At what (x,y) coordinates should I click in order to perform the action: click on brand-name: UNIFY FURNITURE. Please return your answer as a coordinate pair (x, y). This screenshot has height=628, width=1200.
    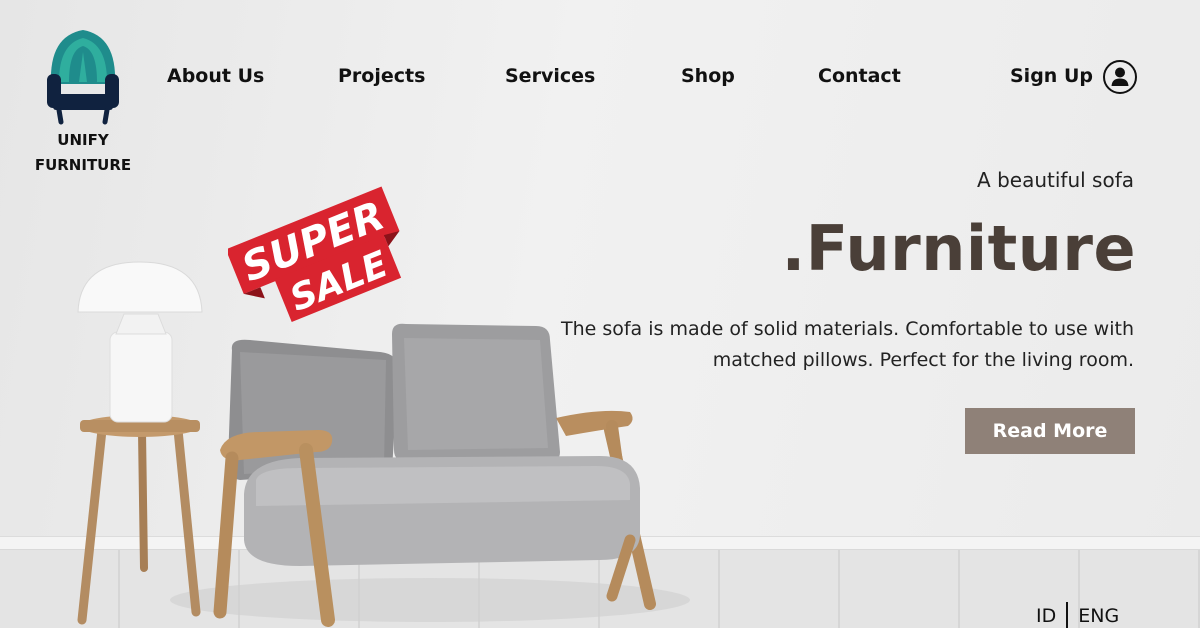
    Looking at the image, I should click on (83, 153).